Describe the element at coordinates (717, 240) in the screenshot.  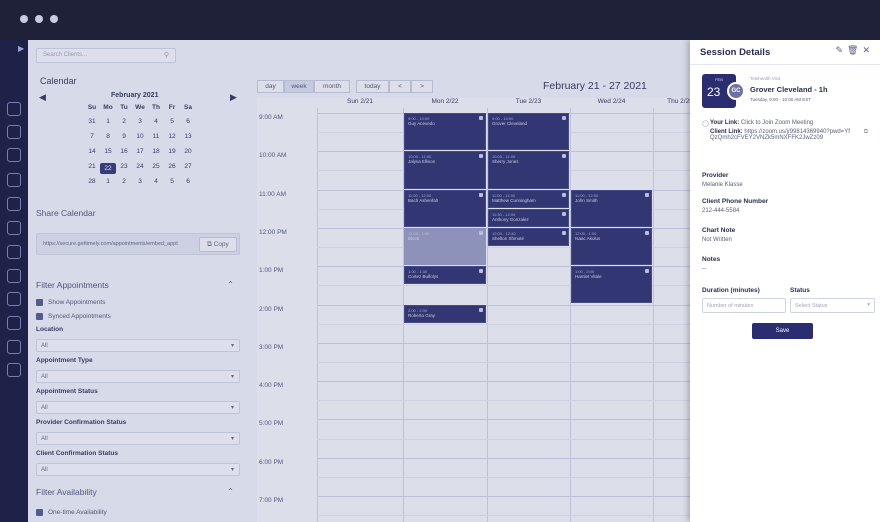
I see `chart-note-value: Not Written` at that location.